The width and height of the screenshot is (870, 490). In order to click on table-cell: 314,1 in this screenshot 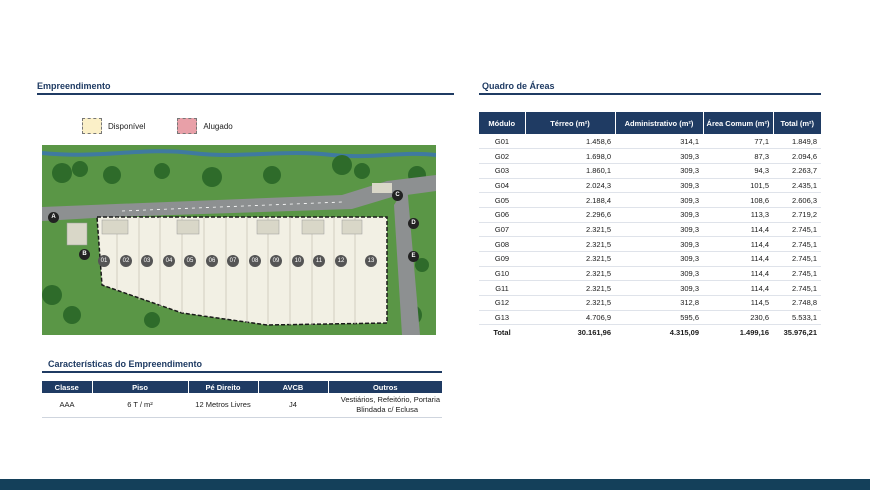, I will do `click(659, 142)`.